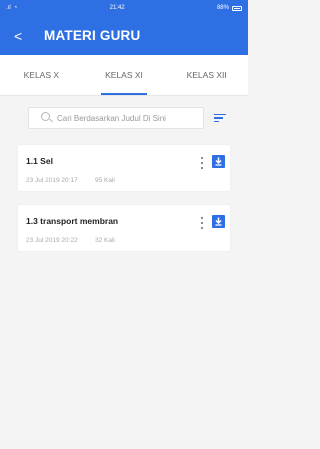 The height and width of the screenshot is (449, 320). What do you see at coordinates (206, 75) in the screenshot?
I see `tab-kelas-xii: KELAS XII` at bounding box center [206, 75].